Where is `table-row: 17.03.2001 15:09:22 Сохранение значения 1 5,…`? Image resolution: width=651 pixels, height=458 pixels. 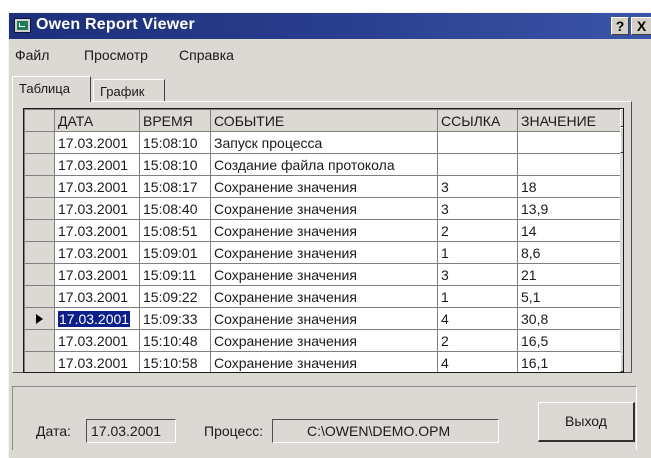
table-row: 17.03.2001 15:09:22 Сохранение значения 1 5,… is located at coordinates (322, 296).